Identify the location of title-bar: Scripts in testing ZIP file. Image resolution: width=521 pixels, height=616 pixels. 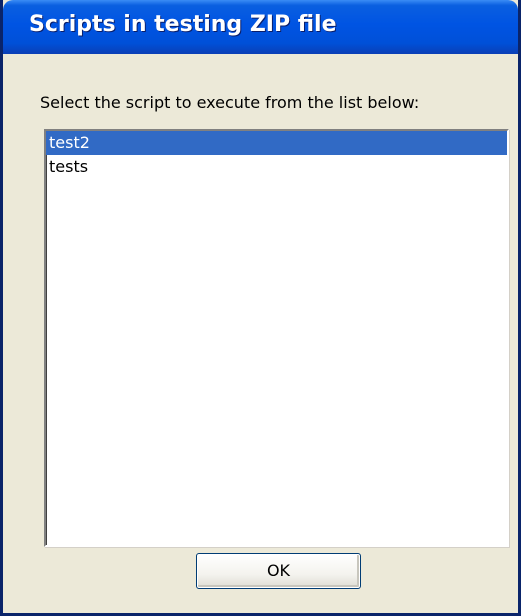
(260, 27).